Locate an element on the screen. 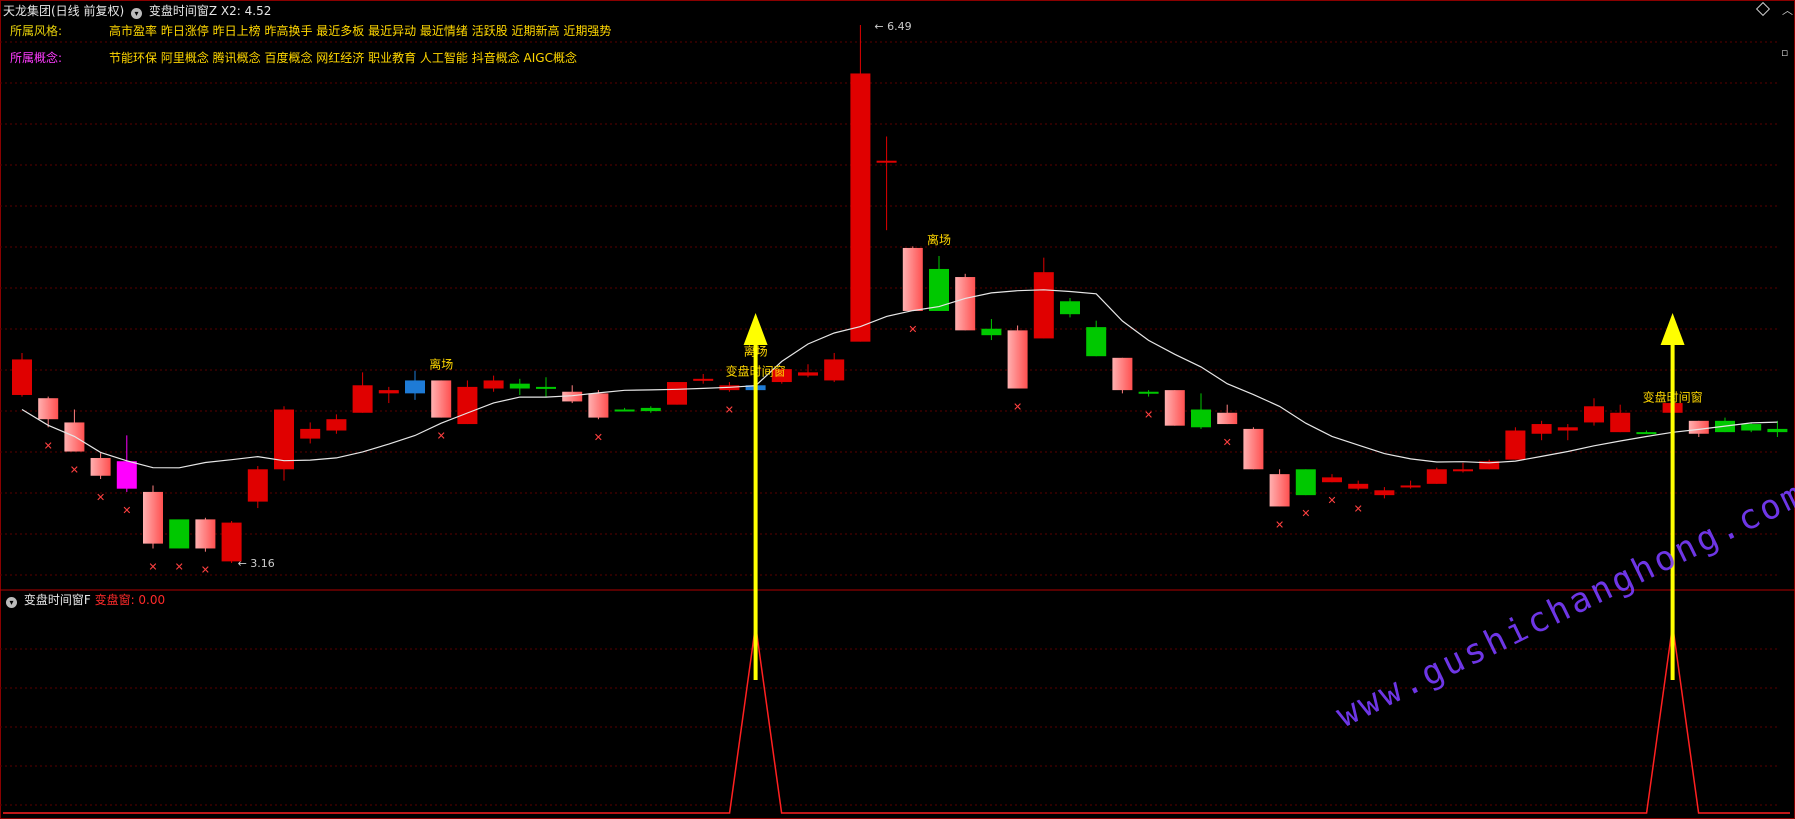 The width and height of the screenshot is (1795, 819). style-row: 所属风格: is located at coordinates (36, 30).